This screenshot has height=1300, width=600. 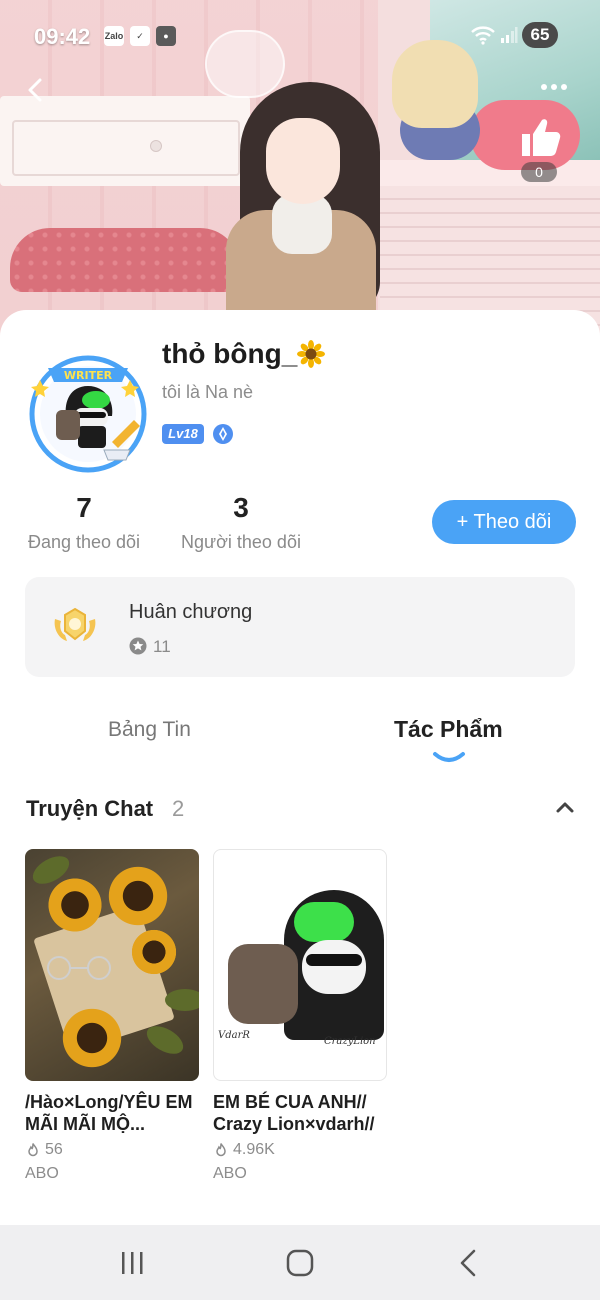 I want to click on chevron-up-icon, so click(x=565, y=808).